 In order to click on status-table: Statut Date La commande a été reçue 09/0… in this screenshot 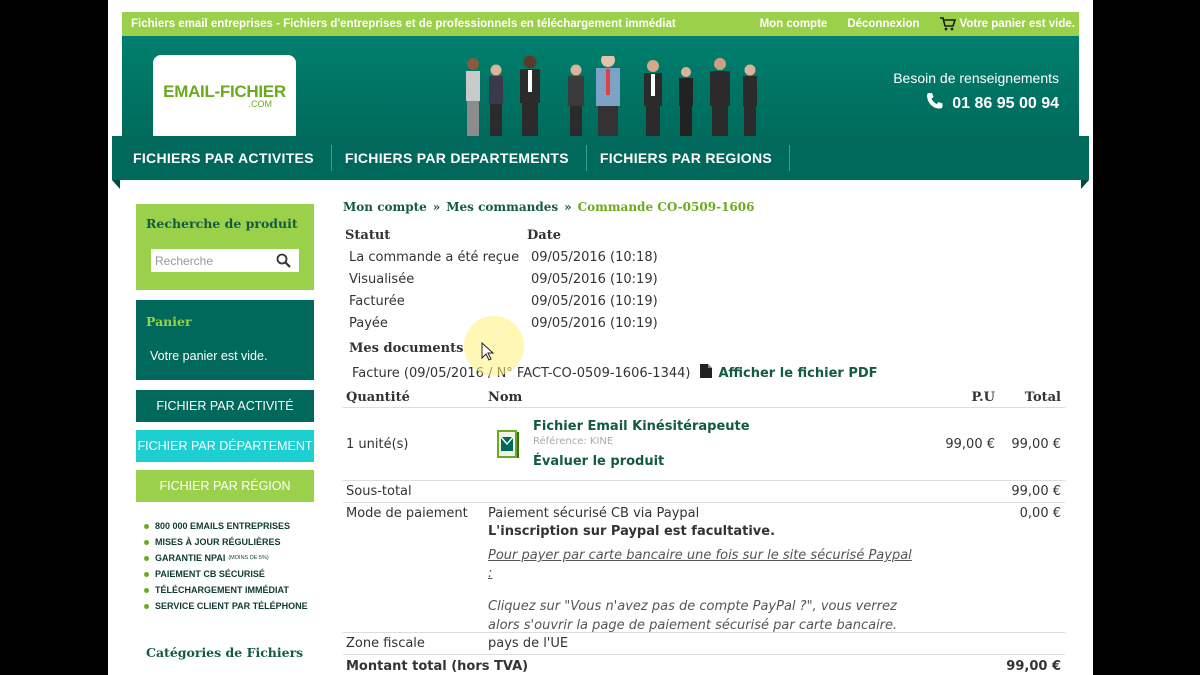, I will do `click(704, 279)`.